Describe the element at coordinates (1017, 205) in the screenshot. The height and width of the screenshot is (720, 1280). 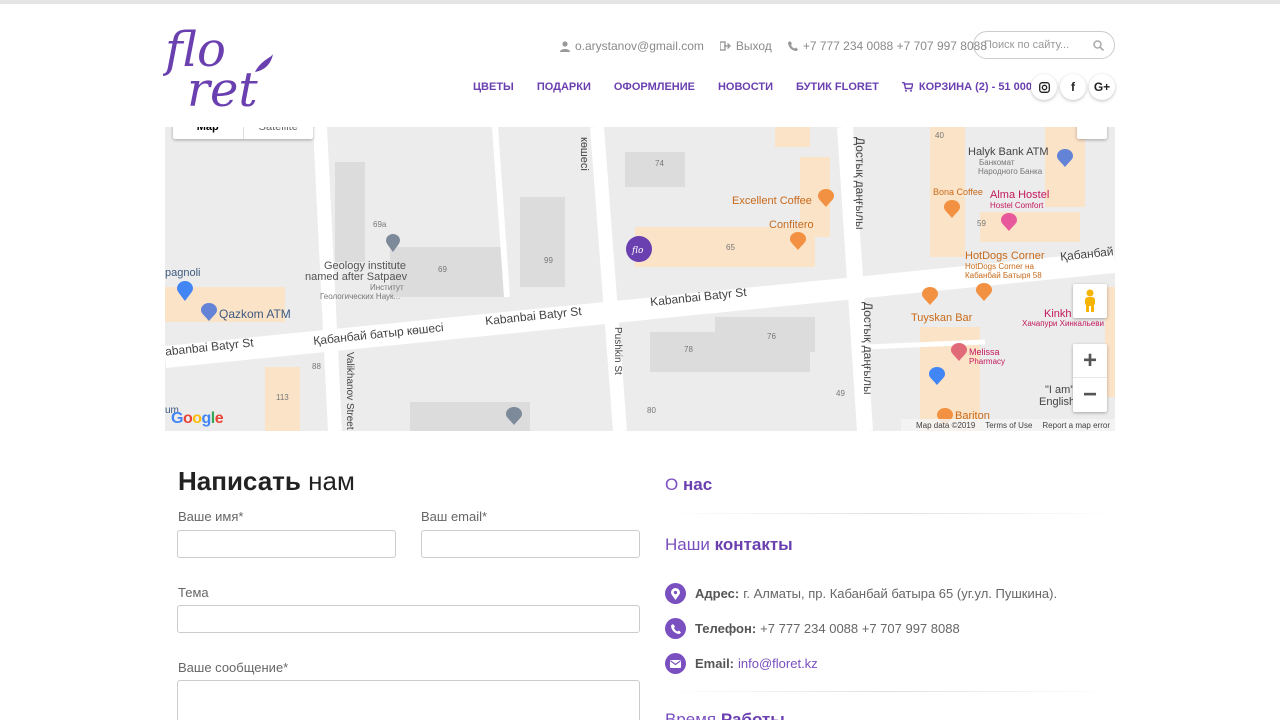
I see `map-label: Hostel Comfort` at that location.